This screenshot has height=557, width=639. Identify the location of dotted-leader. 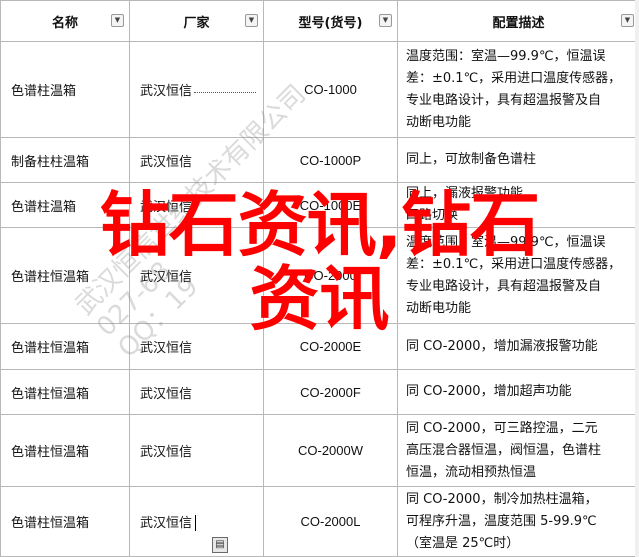
(225, 92).